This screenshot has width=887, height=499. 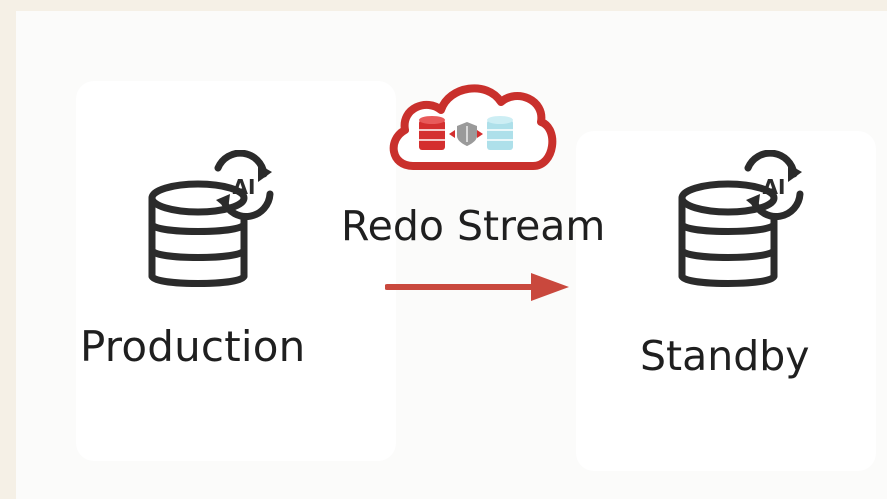 I want to click on redo-stream-label: Redo Stream, so click(x=473, y=226).